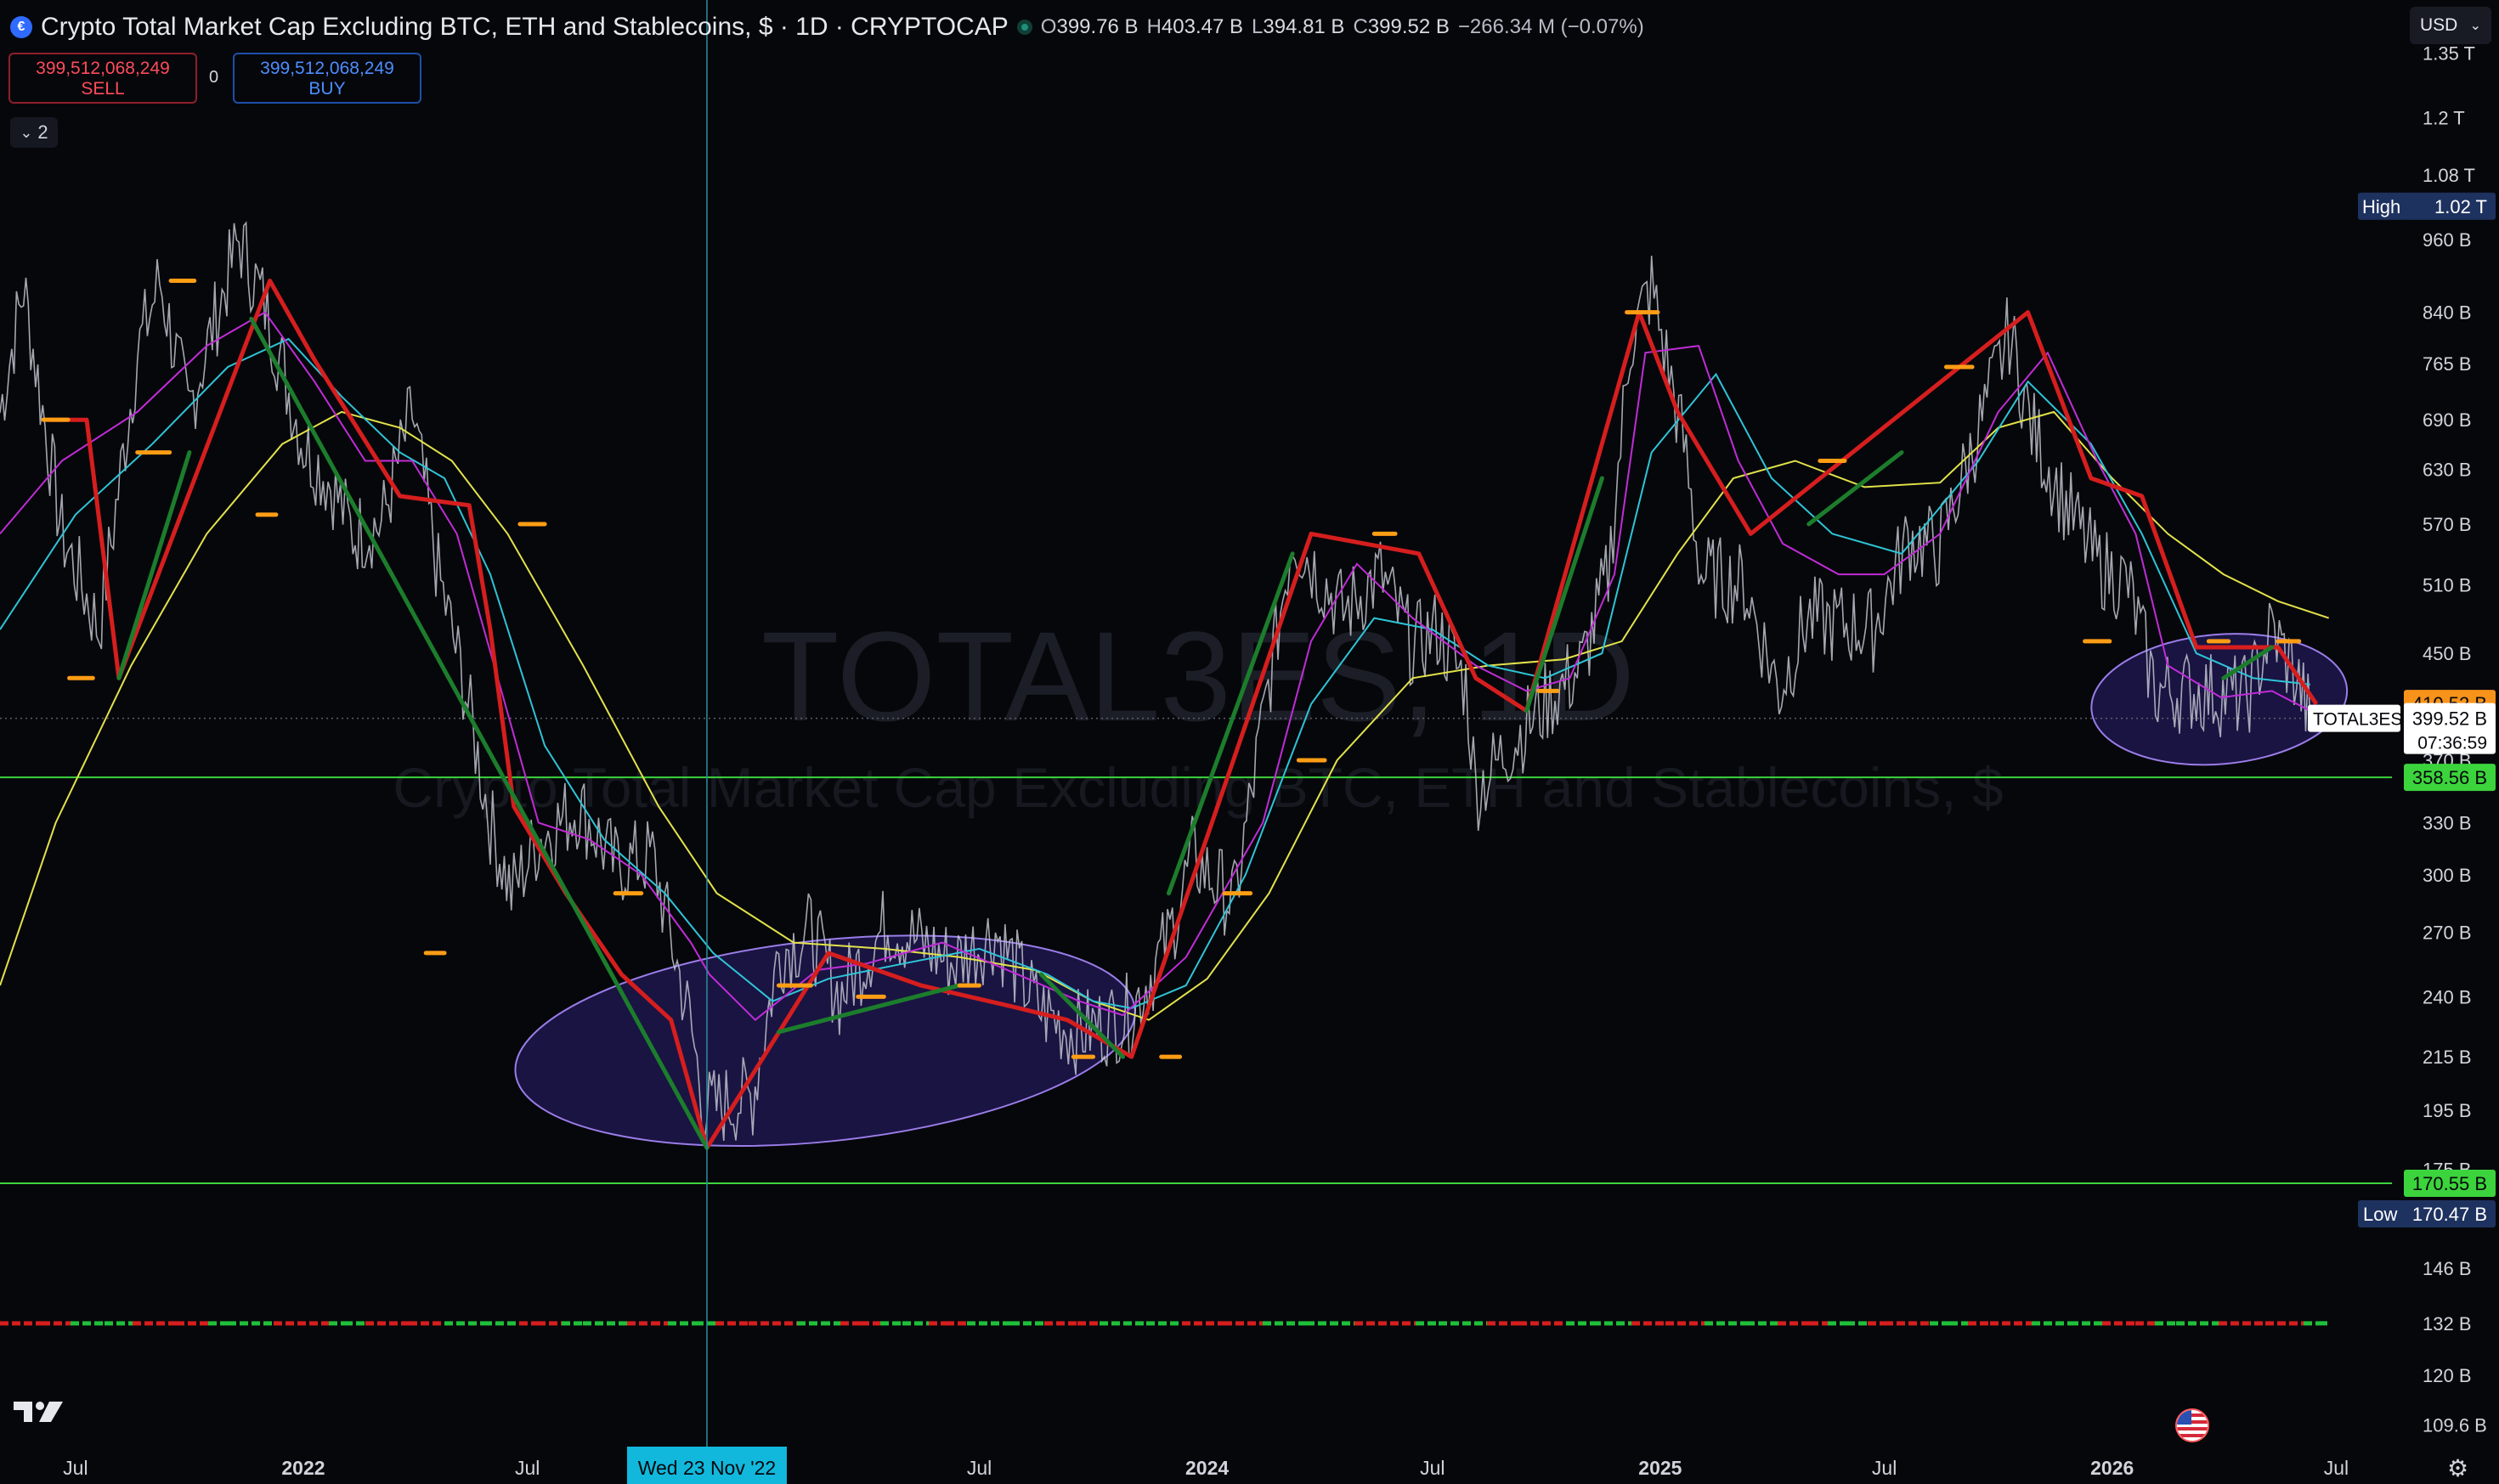 Image resolution: width=2499 pixels, height=1484 pixels. Describe the element at coordinates (2455, 1425) in the screenshot. I see `price-axis-tick-label: 109.6 B` at that location.